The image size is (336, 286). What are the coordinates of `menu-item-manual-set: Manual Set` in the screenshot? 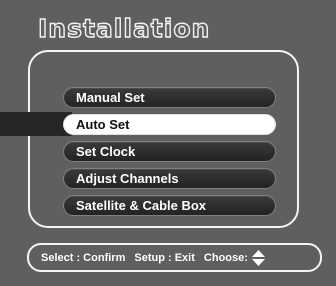 It's located at (169, 97).